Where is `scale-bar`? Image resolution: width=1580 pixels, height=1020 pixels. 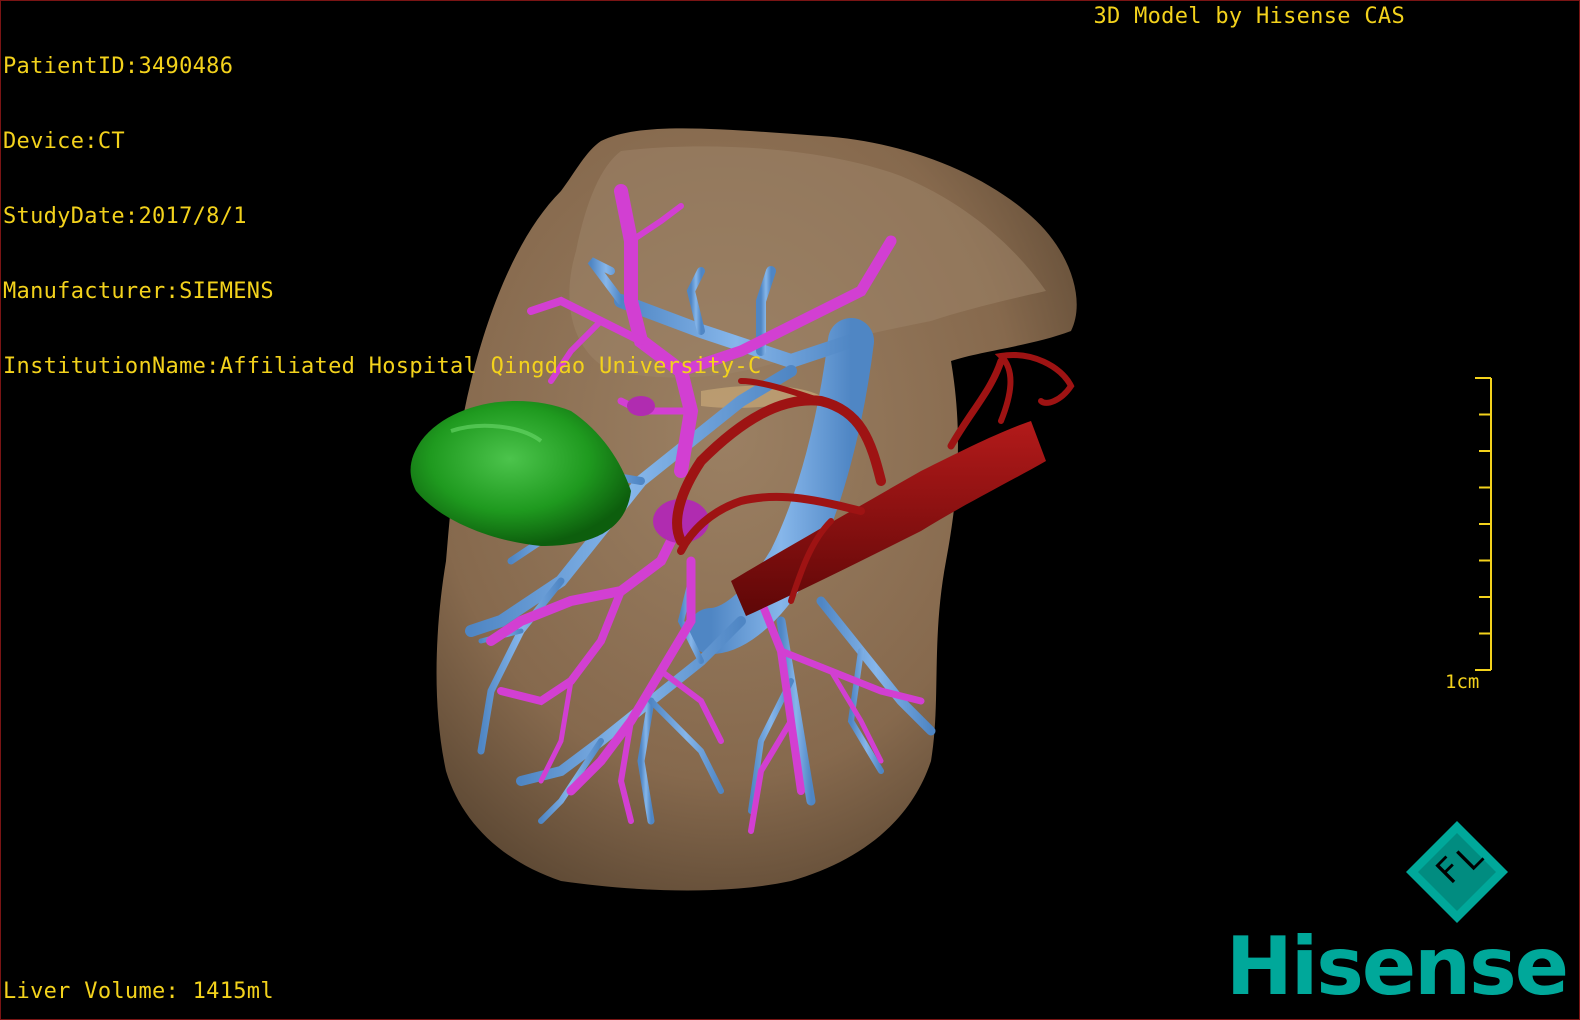
scale-bar is located at coordinates (1483, 524).